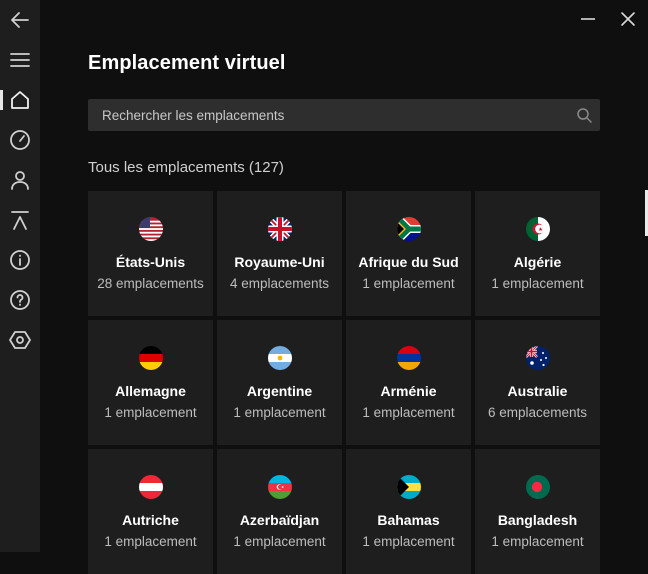  What do you see at coordinates (187, 63) in the screenshot?
I see `page-title: Emplacement virtuel` at bounding box center [187, 63].